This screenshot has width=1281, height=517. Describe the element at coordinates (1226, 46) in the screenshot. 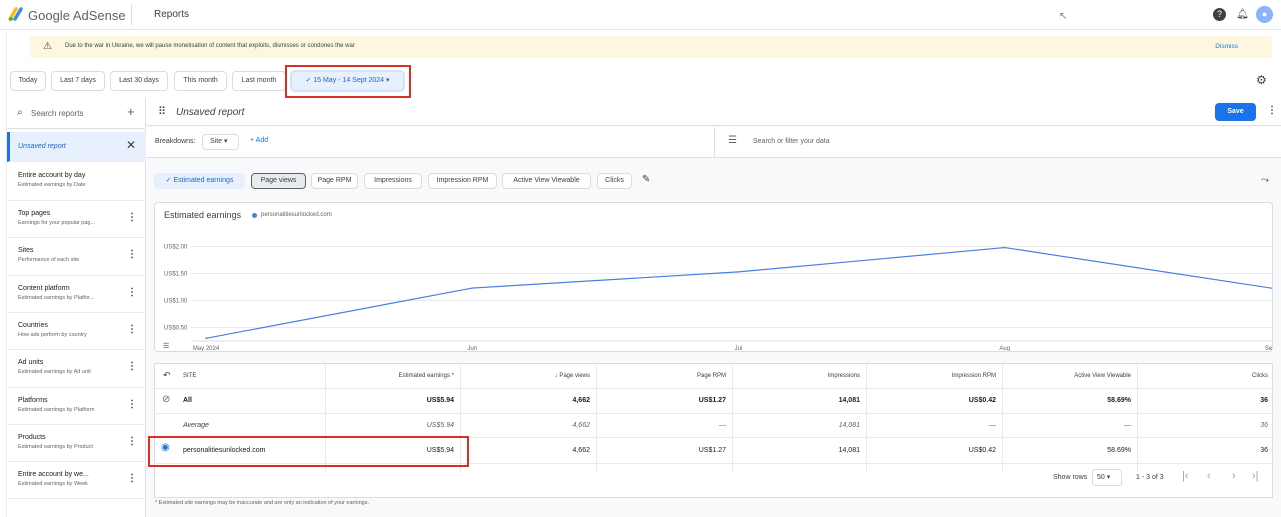

I see `dismiss-link: Dismiss` at that location.